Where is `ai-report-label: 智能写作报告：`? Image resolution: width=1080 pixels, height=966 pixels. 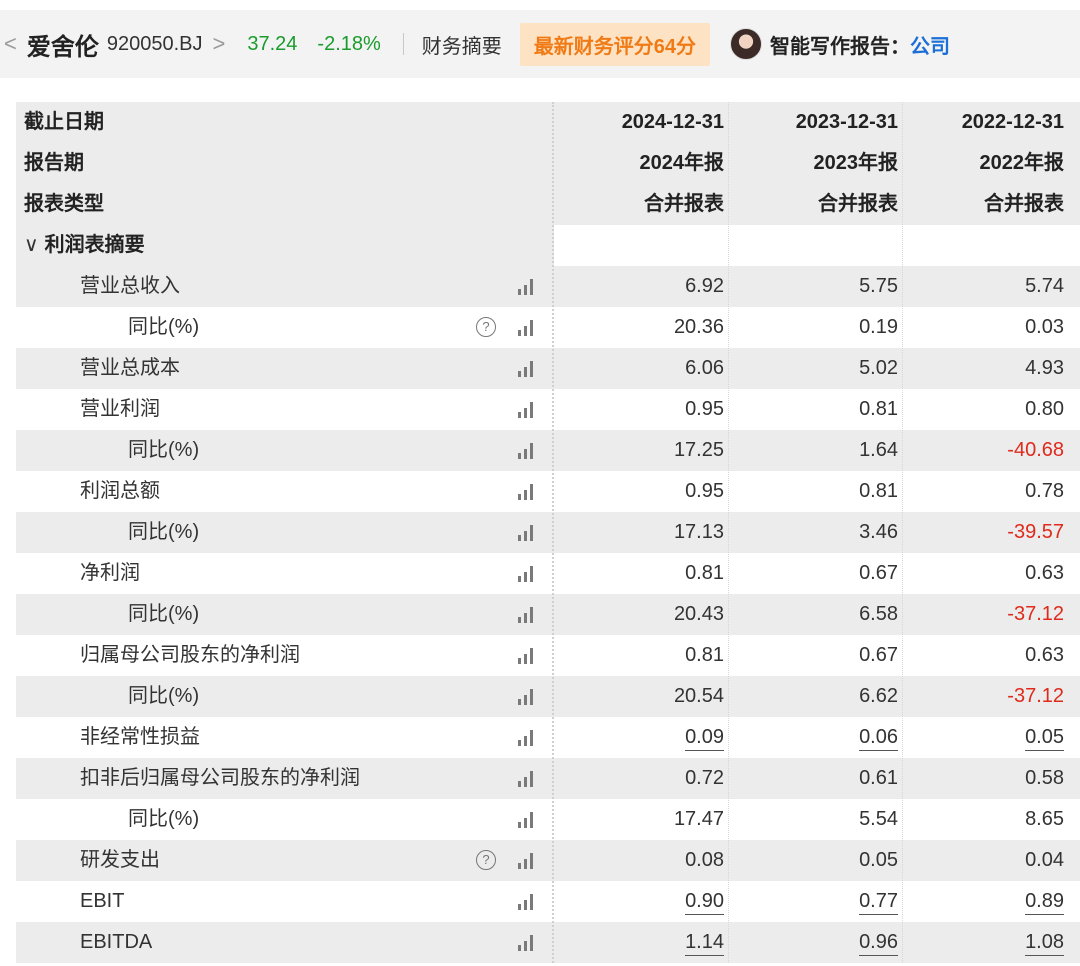 ai-report-label: 智能写作报告： is located at coordinates (840, 44).